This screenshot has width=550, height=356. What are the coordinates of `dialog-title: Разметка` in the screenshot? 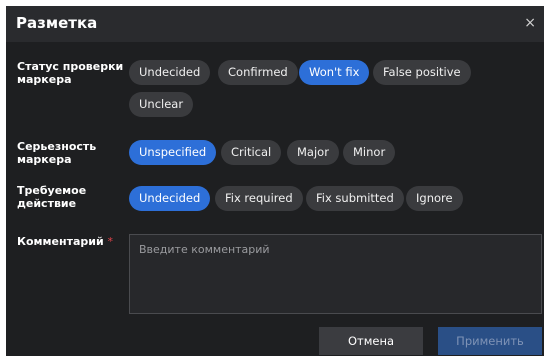 It's located at (57, 23).